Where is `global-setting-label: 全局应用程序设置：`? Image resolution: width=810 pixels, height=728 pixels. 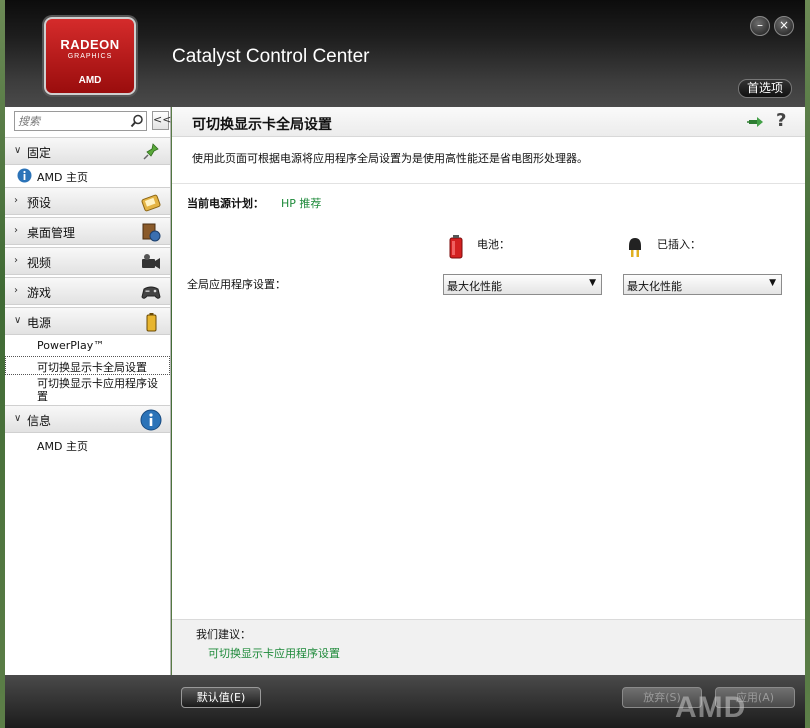
global-setting-label: 全局应用程序设置： is located at coordinates (236, 284).